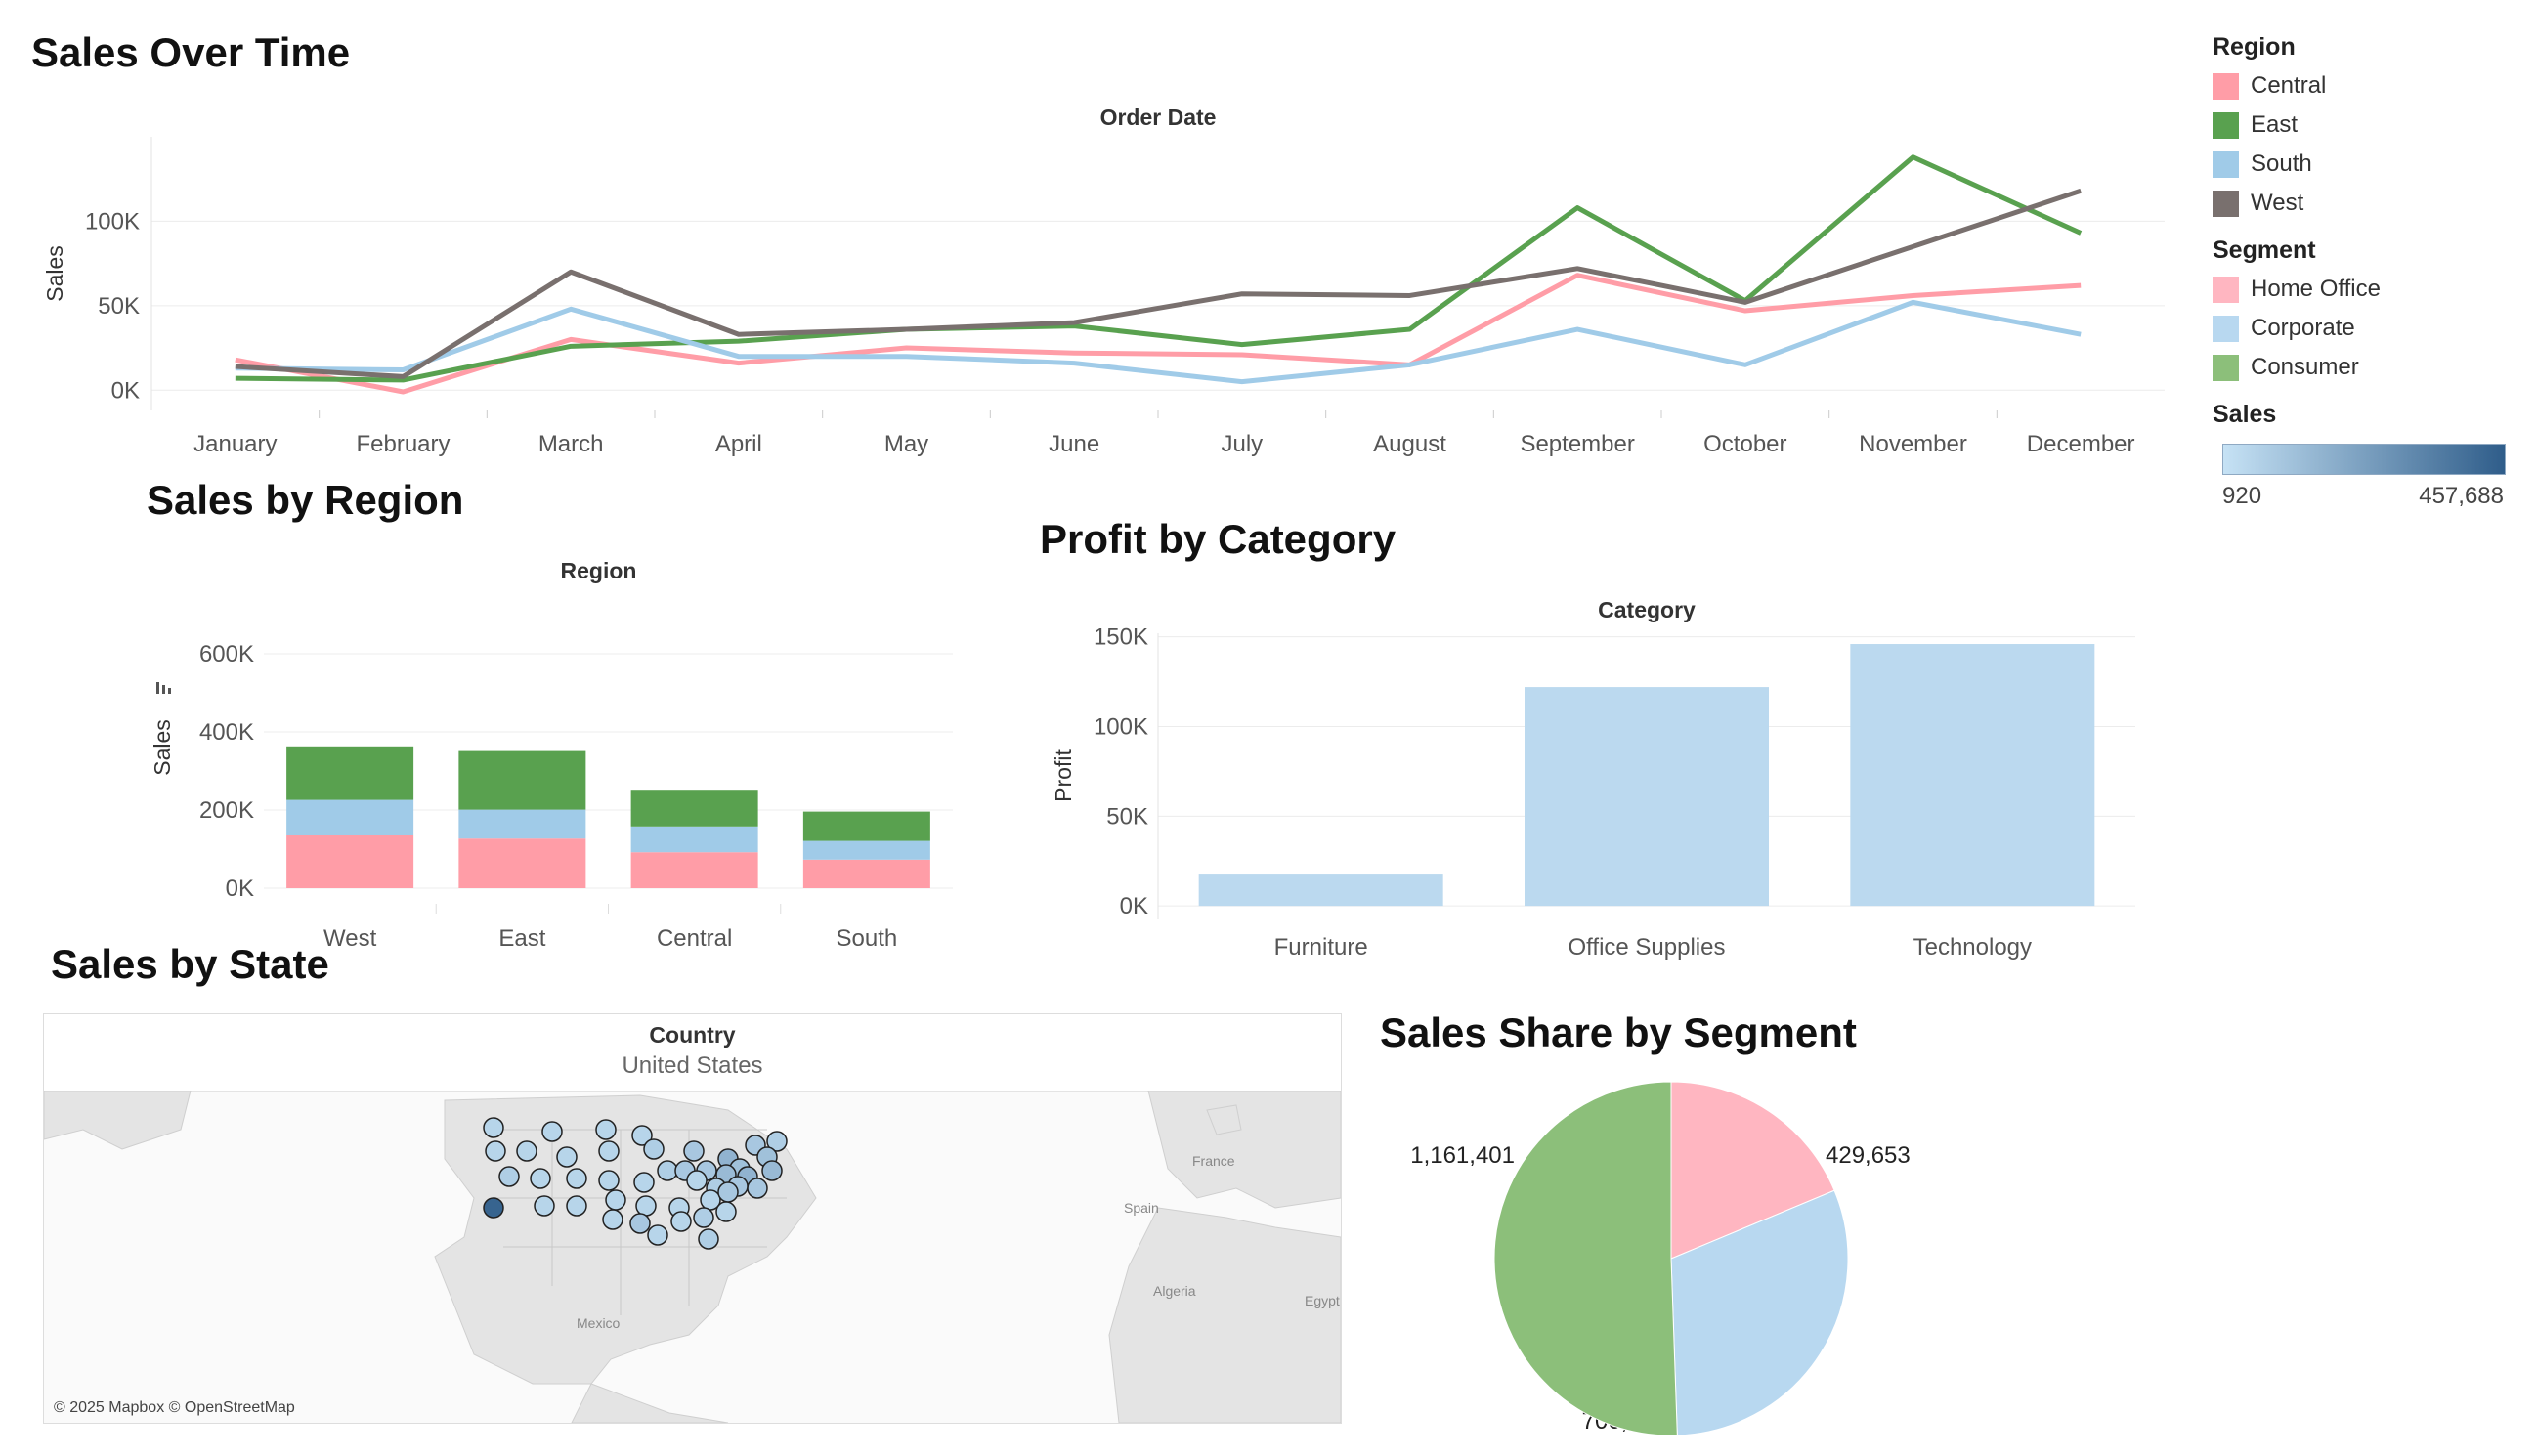 This screenshot has width=2537, height=1456. I want to click on legend-label: Corporate, so click(2303, 328).